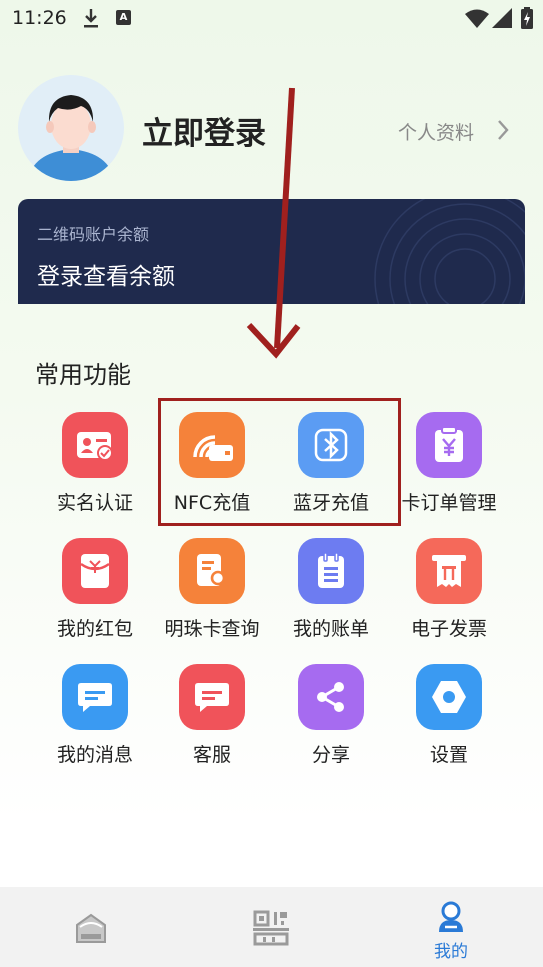 This screenshot has height=967, width=543. I want to click on nav-home, so click(90, 927).